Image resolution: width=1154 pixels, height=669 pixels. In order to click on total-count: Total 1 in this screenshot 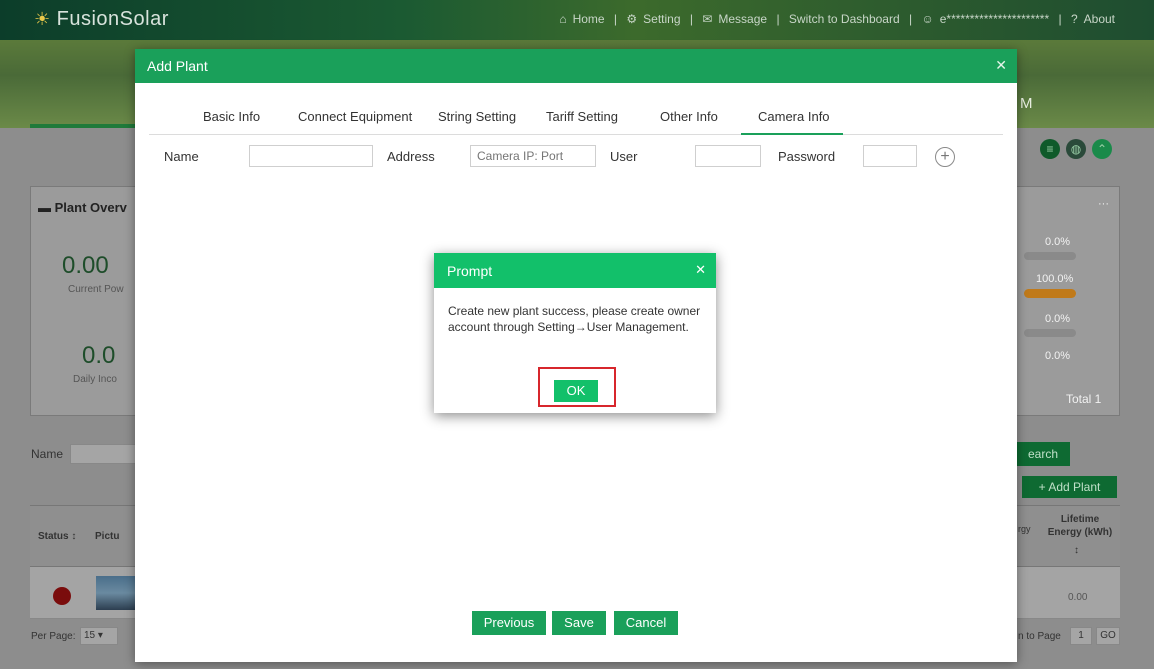, I will do `click(1084, 399)`.